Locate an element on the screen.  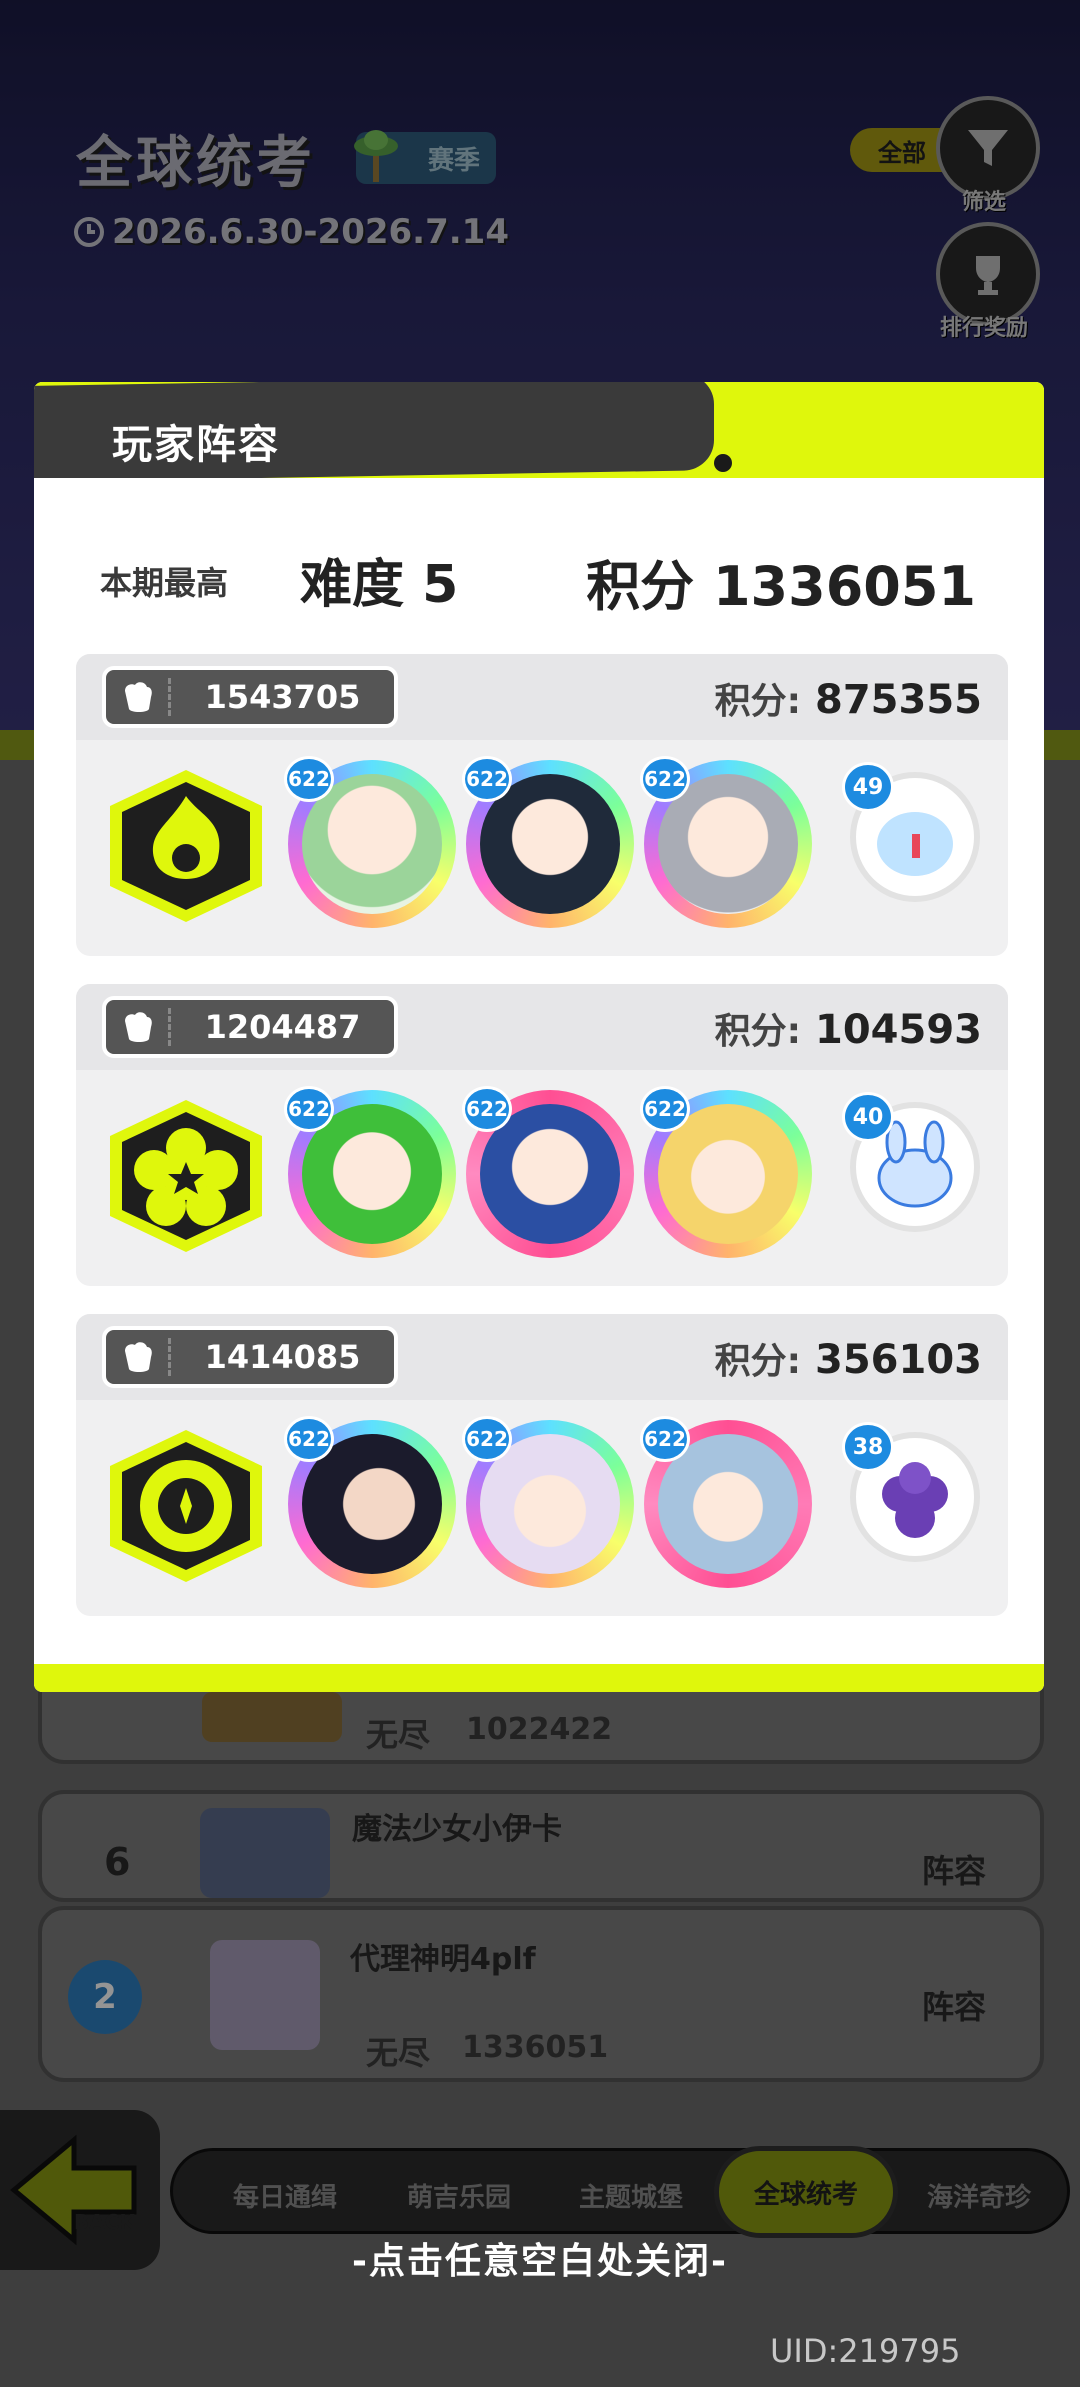
best-score: 积分 1336051 is located at coordinates (781, 586).